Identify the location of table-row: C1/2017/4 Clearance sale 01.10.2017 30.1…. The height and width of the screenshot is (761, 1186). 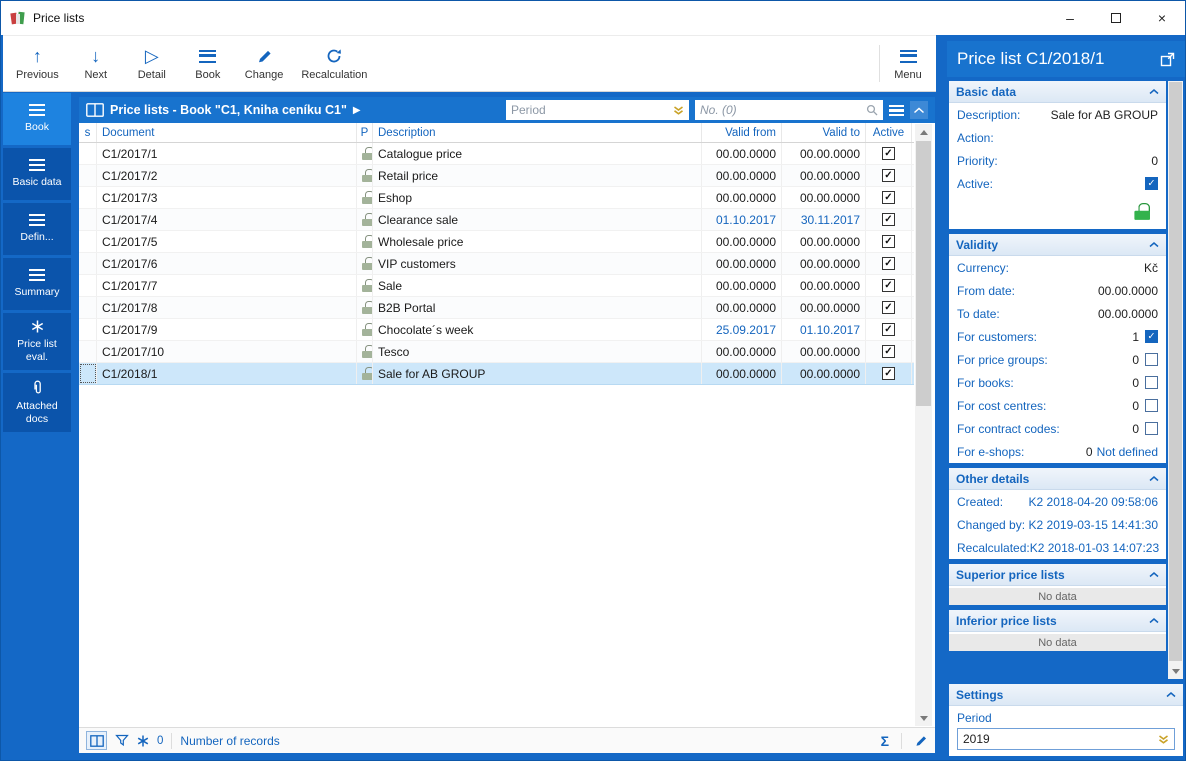
(496, 220).